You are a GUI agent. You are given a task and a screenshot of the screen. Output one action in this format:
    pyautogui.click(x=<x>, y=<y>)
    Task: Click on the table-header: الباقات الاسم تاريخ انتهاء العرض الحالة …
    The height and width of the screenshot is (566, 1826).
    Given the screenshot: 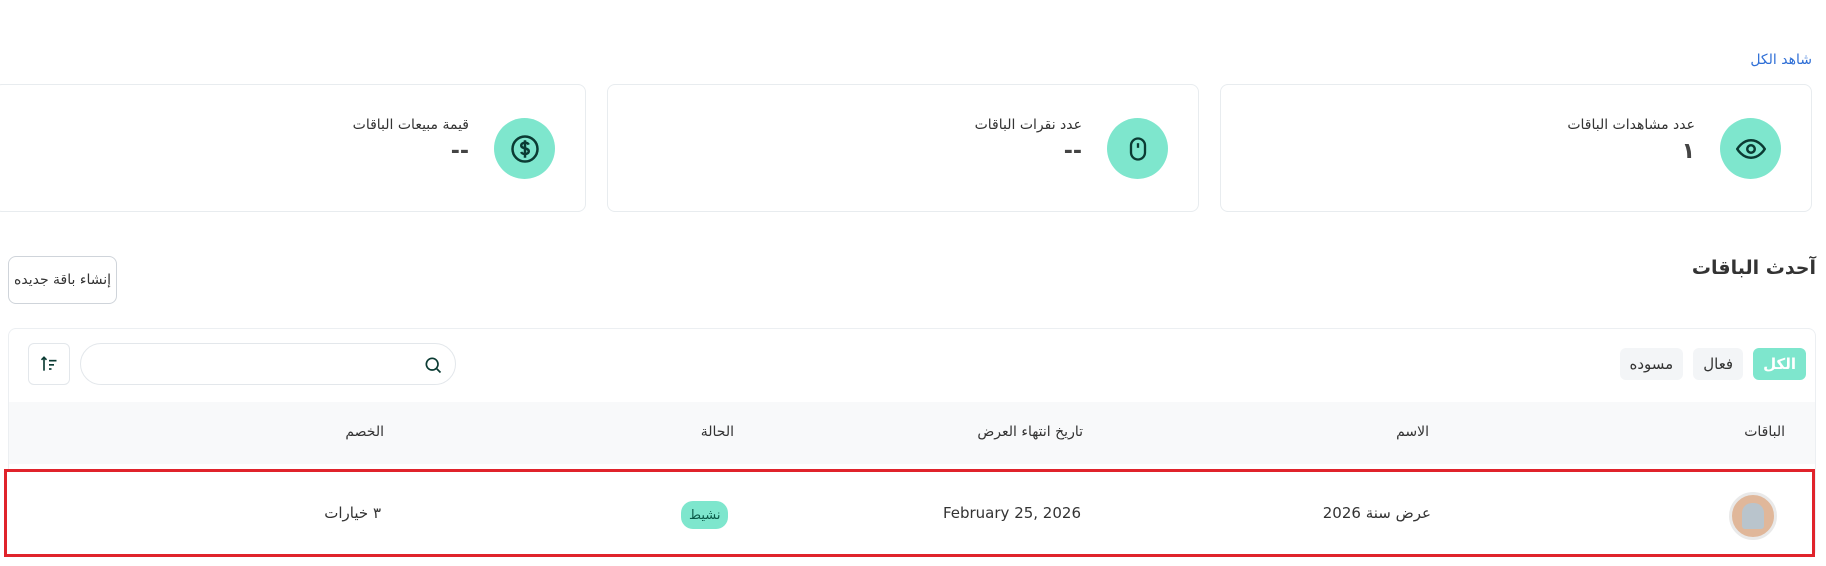 What is the action you would take?
    pyautogui.click(x=912, y=433)
    